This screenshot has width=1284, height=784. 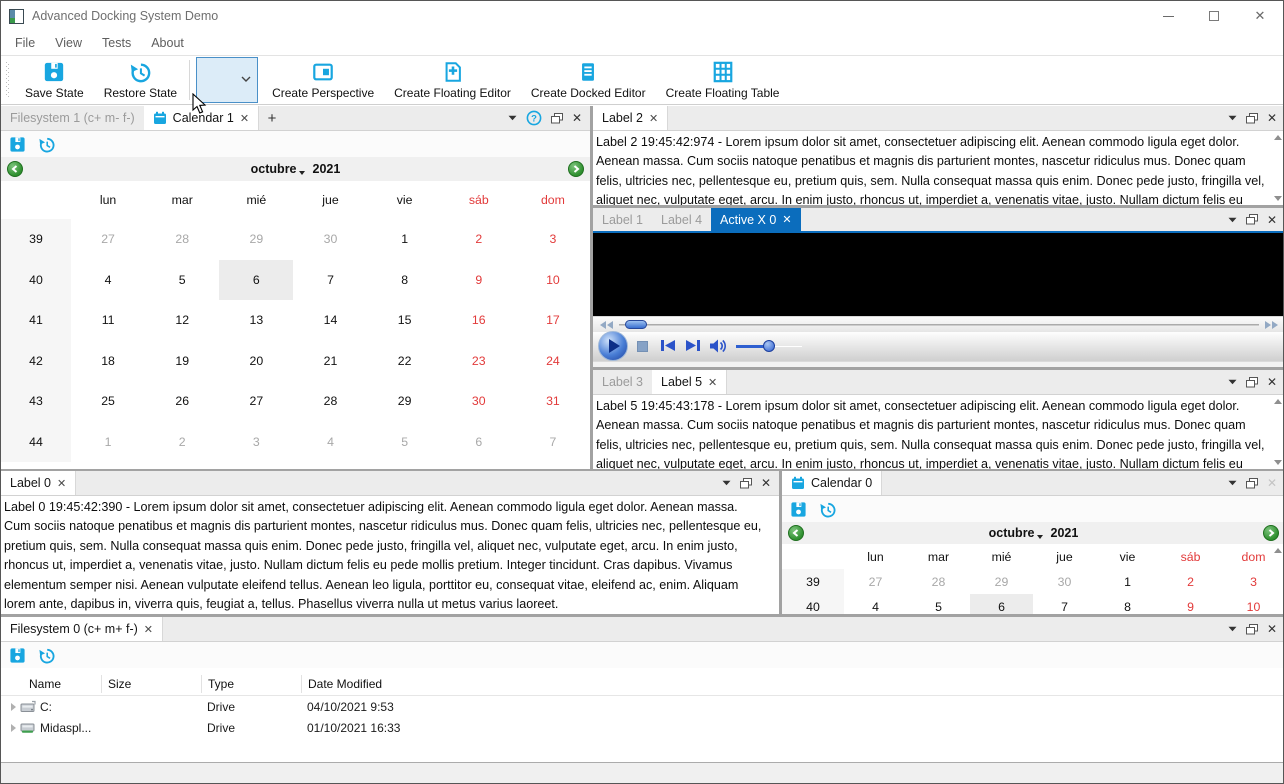 What do you see at coordinates (642, 706) in the screenshot?
I see `table-row: C: Drive 04/10/2021 9:53` at bounding box center [642, 706].